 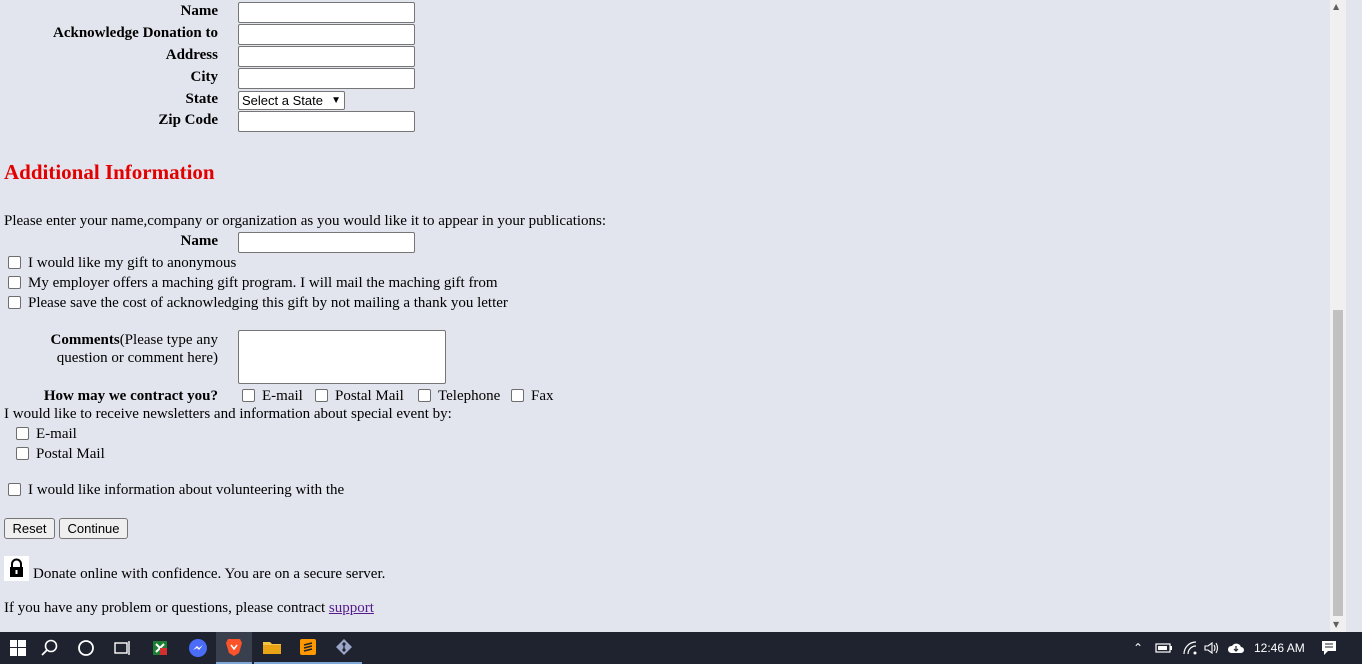 I want to click on file-explorer-icon, so click(x=272, y=648).